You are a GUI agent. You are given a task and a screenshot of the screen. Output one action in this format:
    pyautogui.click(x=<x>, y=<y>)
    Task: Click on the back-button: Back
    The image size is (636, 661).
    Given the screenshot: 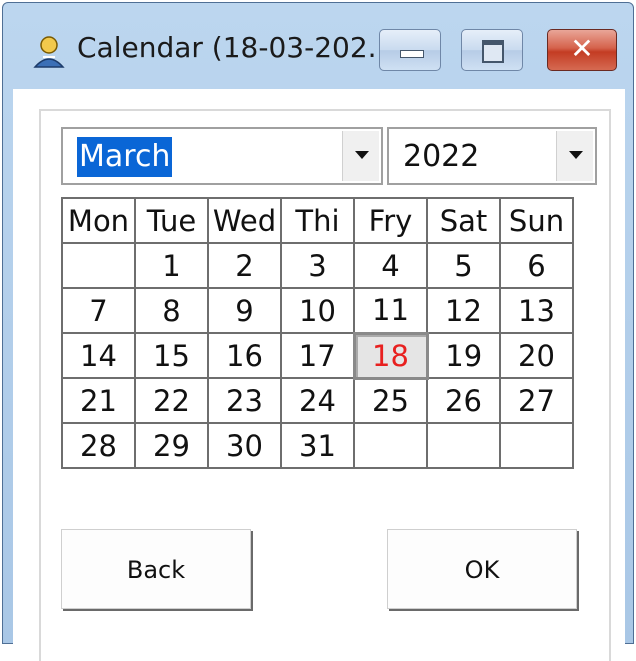 What is the action you would take?
    pyautogui.click(x=156, y=569)
    